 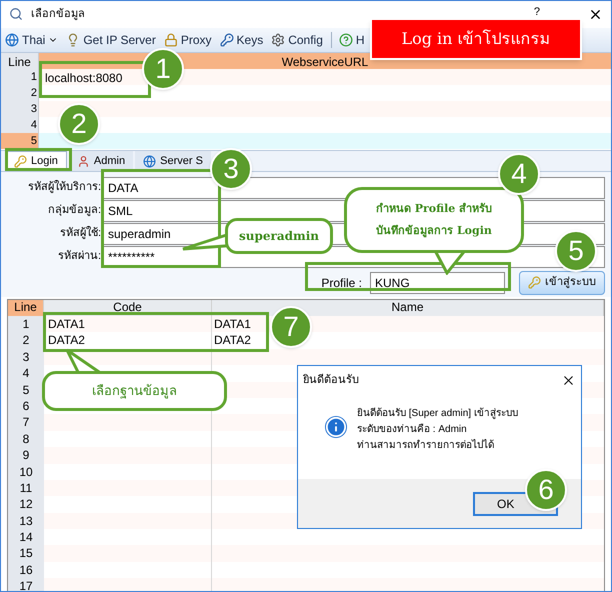 What do you see at coordinates (26, 570) in the screenshot?
I see `row-number: 16` at bounding box center [26, 570].